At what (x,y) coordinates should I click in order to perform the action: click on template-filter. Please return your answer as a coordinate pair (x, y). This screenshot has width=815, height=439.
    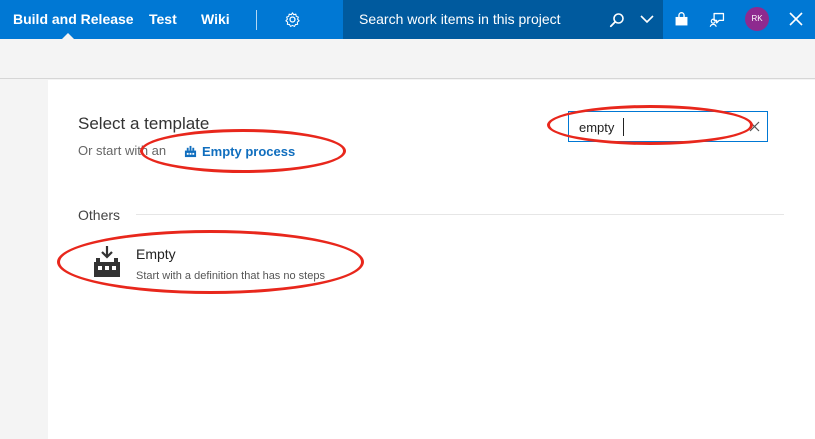
    Looking at the image, I should click on (668, 126).